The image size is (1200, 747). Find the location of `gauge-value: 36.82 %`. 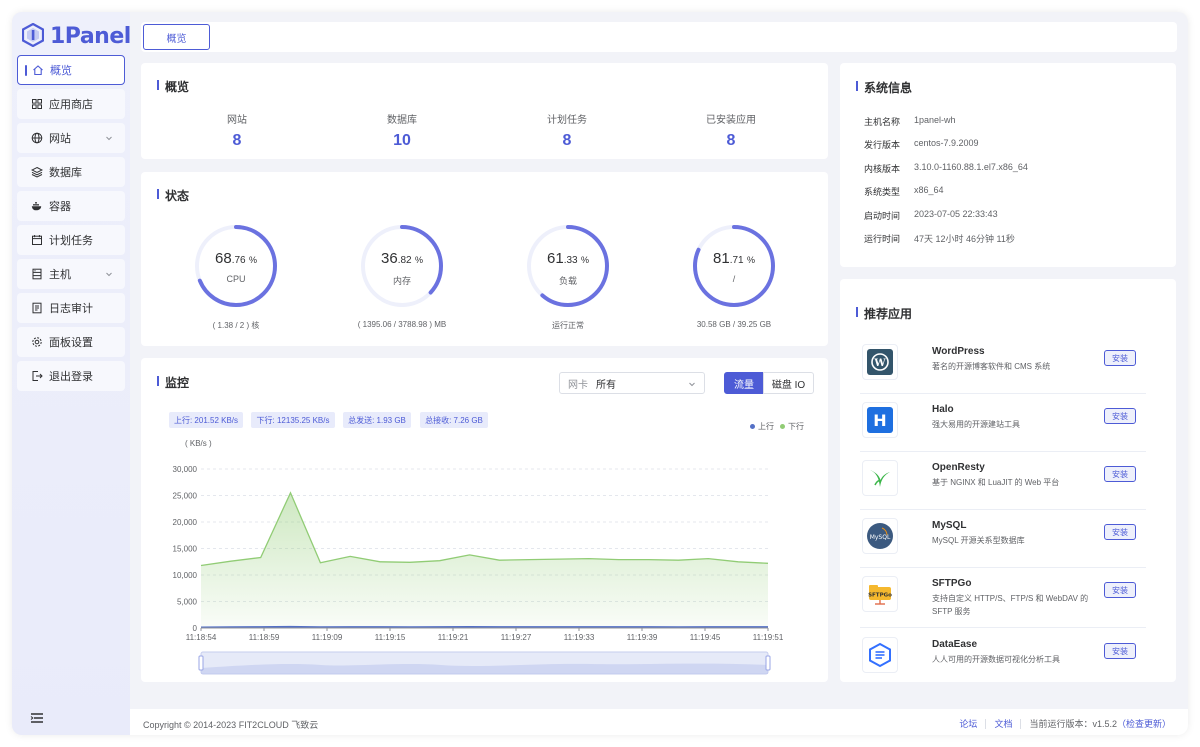

gauge-value: 36.82 % is located at coordinates (402, 258).